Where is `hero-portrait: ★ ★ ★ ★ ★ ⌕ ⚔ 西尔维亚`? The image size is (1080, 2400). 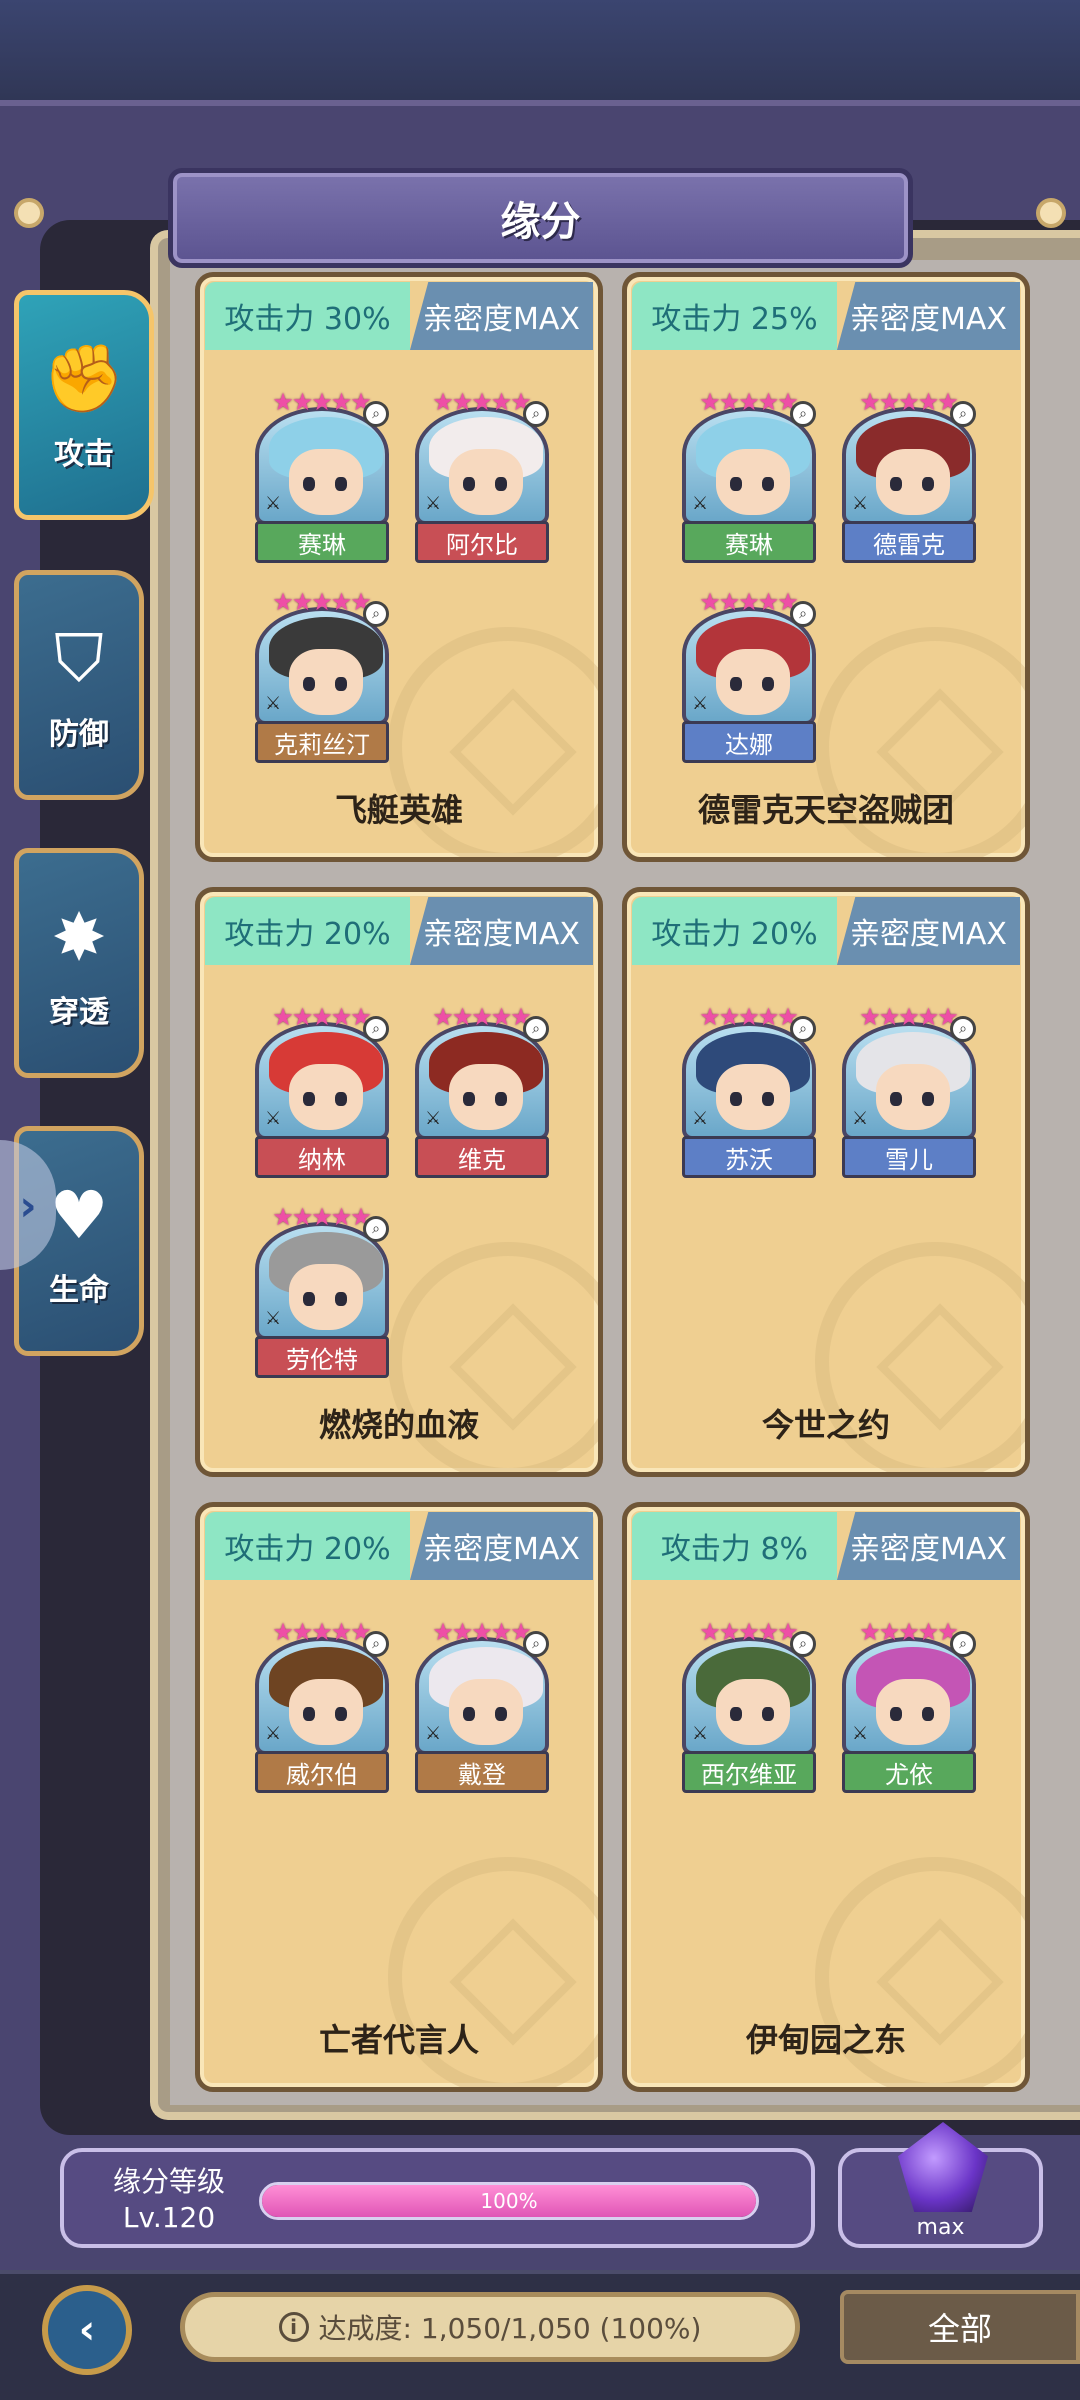
hero-portrait: ★ ★ ★ ★ ★ ⌕ ⚔ 西尔维亚 is located at coordinates (749, 1705).